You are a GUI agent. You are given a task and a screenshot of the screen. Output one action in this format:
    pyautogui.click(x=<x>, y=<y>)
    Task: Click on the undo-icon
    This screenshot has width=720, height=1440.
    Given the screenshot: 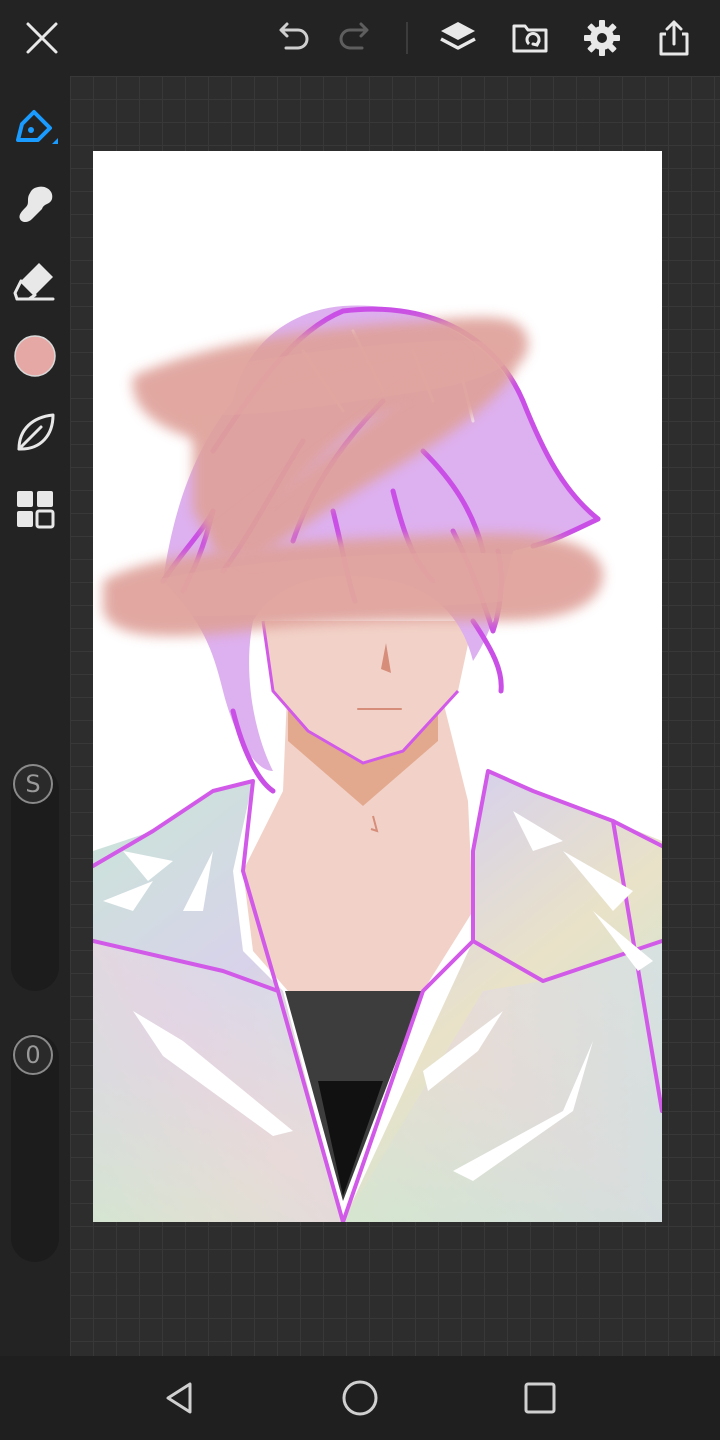 What is the action you would take?
    pyautogui.click(x=292, y=38)
    